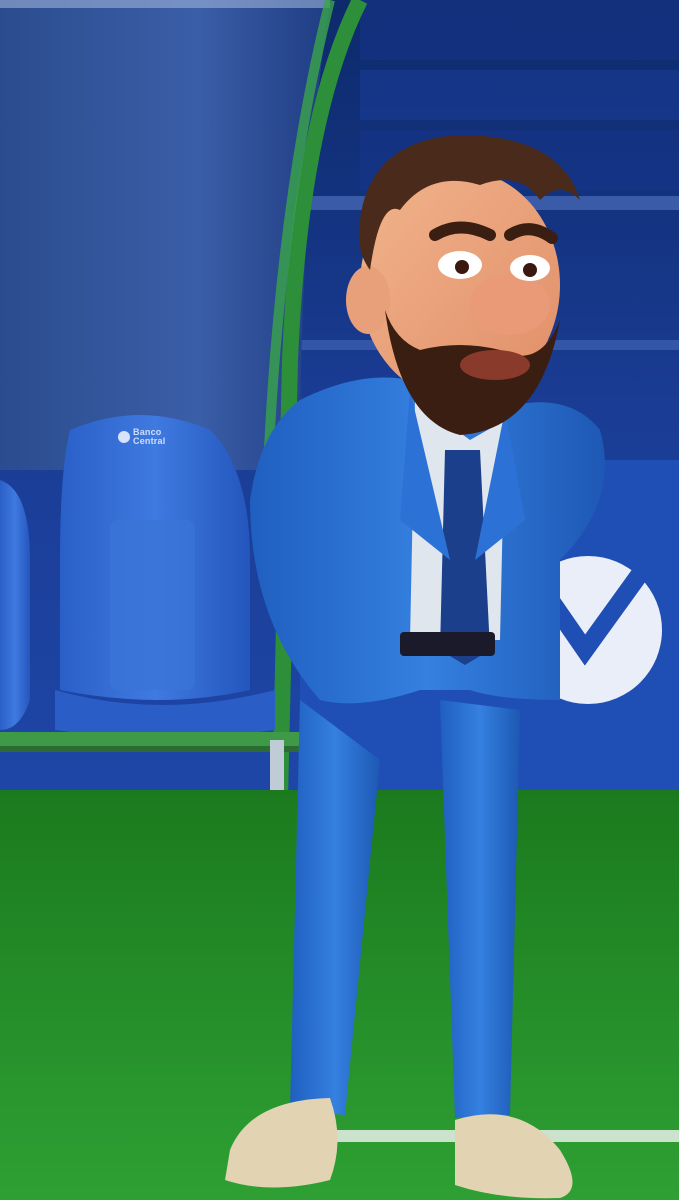 Image resolution: width=679 pixels, height=1200 pixels. What do you see at coordinates (447, 644) in the screenshot?
I see `belt` at bounding box center [447, 644].